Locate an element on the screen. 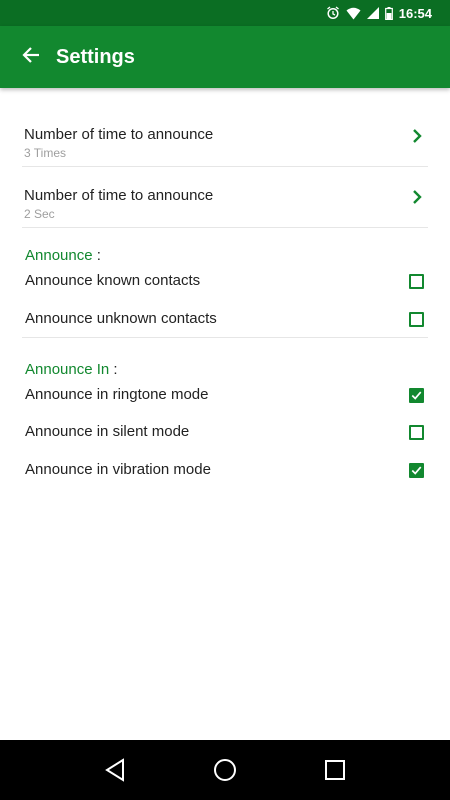  setting-secondary-text: 3 Times is located at coordinates (45, 153).